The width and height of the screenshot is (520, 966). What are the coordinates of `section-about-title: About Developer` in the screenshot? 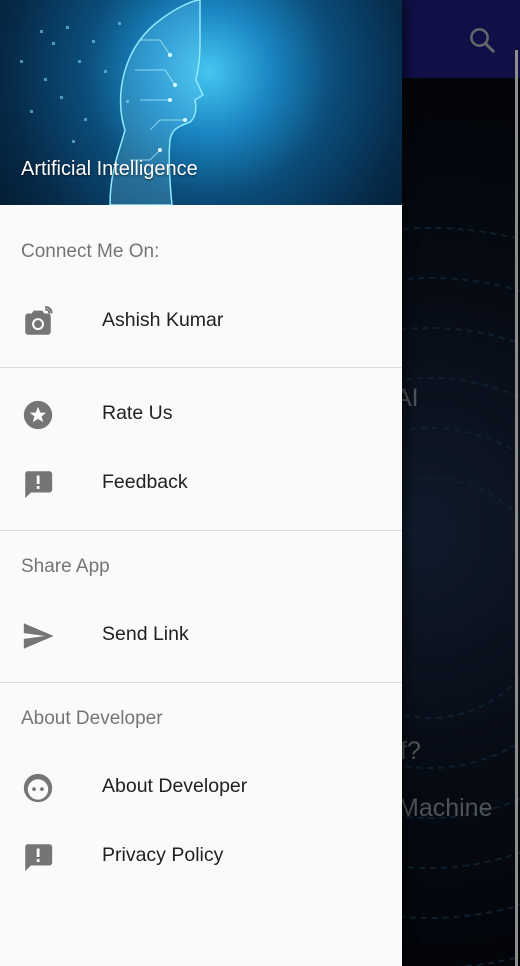 It's located at (92, 718).